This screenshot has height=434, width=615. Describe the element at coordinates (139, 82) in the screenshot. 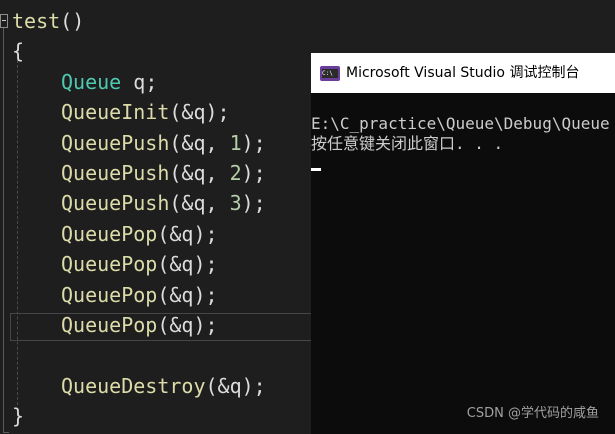

I see `variable-name: q` at that location.